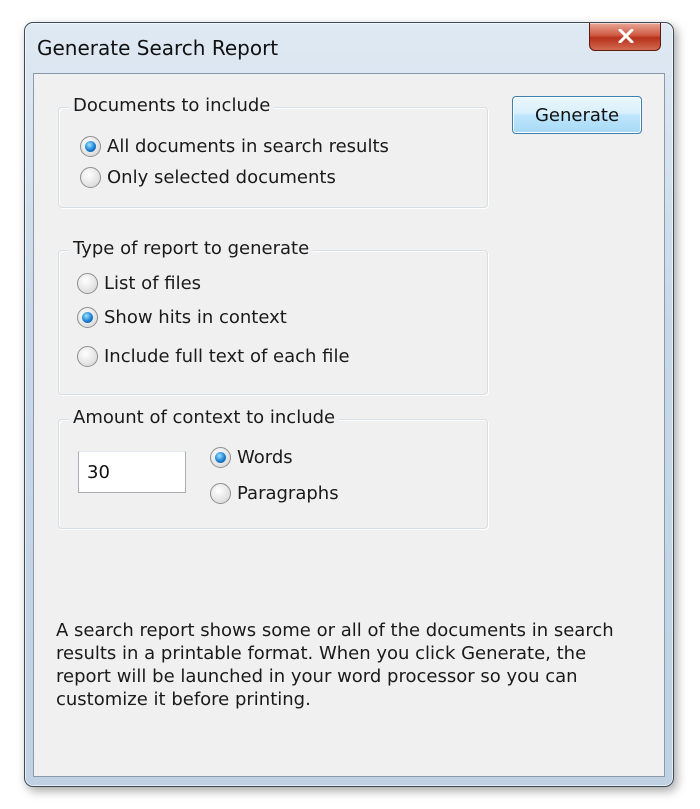  What do you see at coordinates (349, 48) in the screenshot?
I see `title-bar: Generate Search Report` at bounding box center [349, 48].